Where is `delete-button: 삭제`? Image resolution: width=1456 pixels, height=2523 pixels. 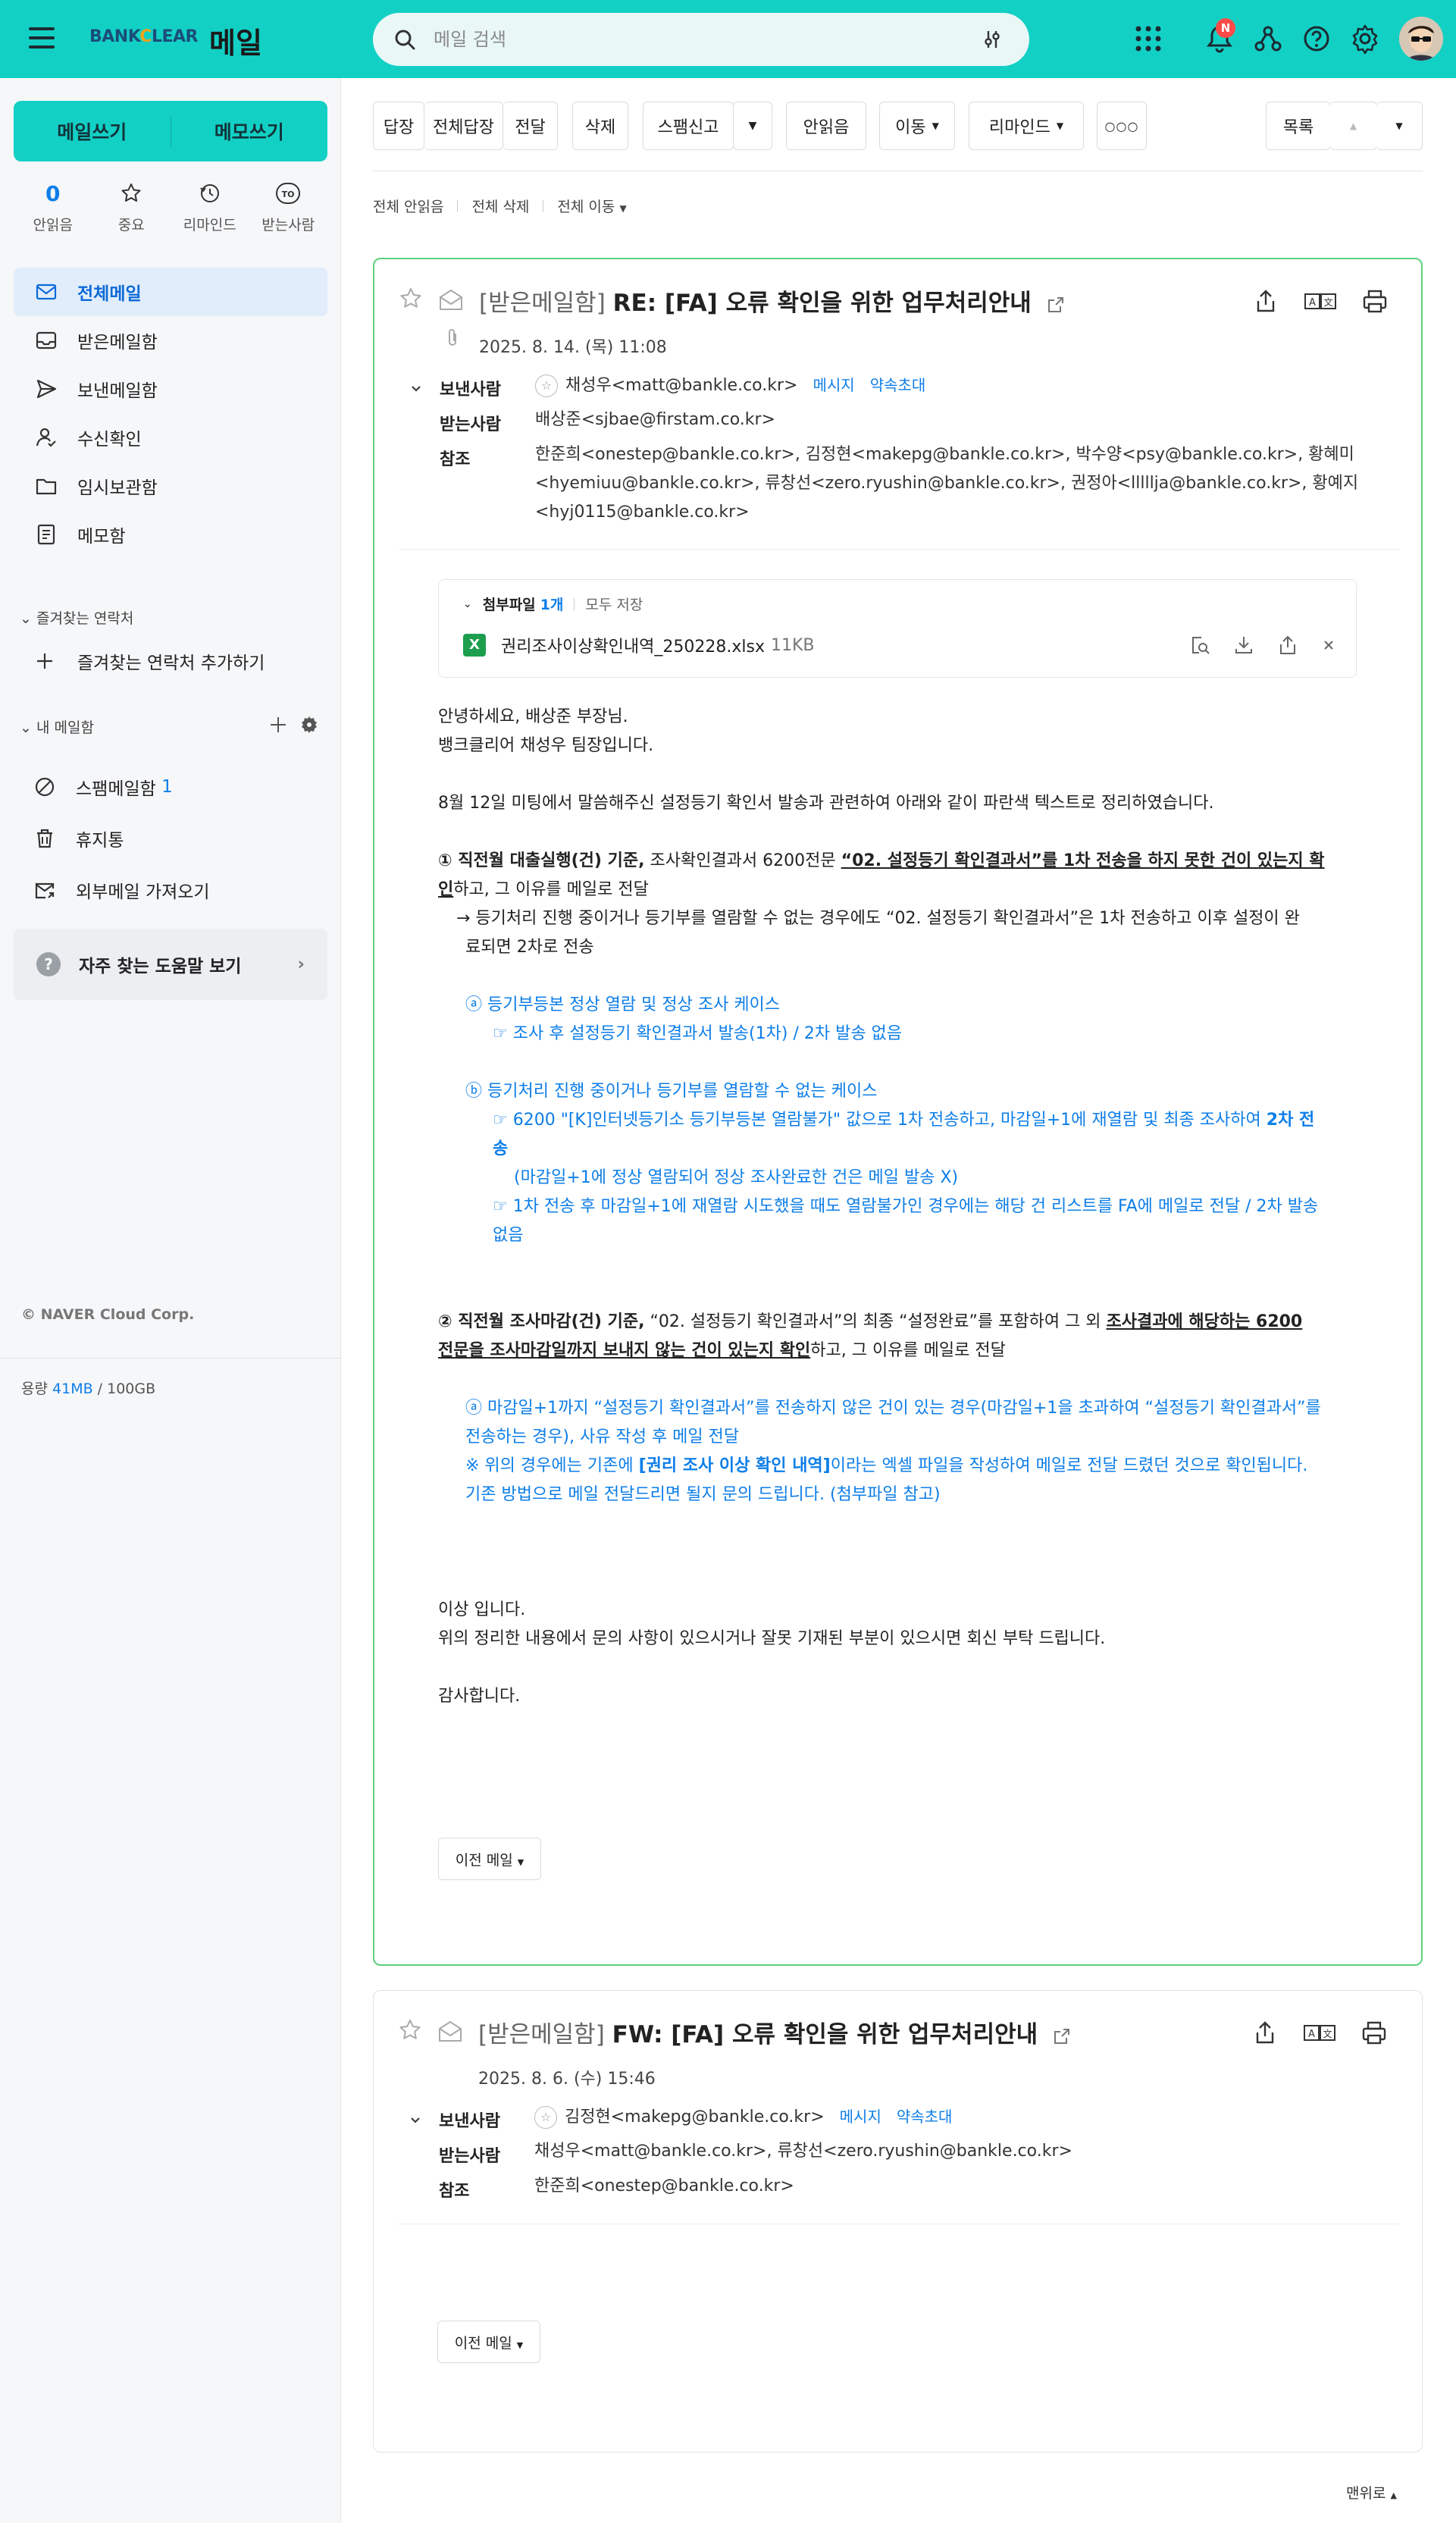 delete-button: 삭제 is located at coordinates (600, 126).